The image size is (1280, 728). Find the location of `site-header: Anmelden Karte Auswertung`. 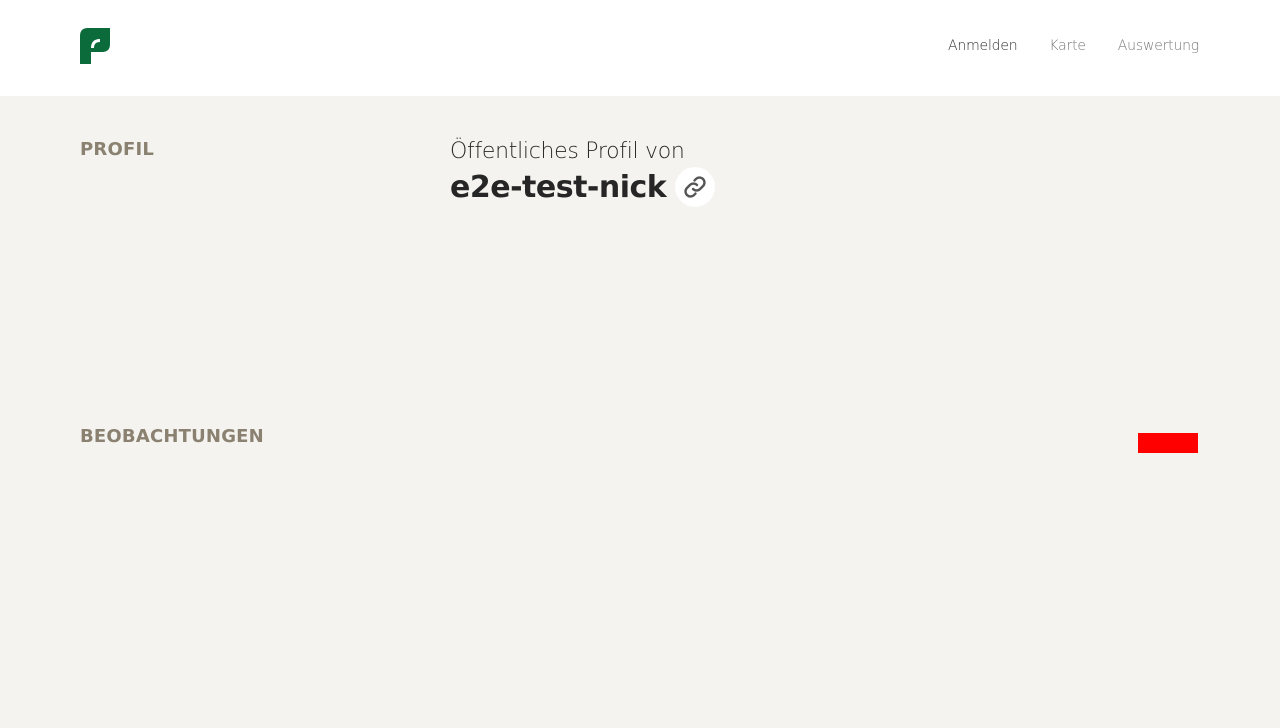

site-header: Anmelden Karte Auswertung is located at coordinates (640, 48).